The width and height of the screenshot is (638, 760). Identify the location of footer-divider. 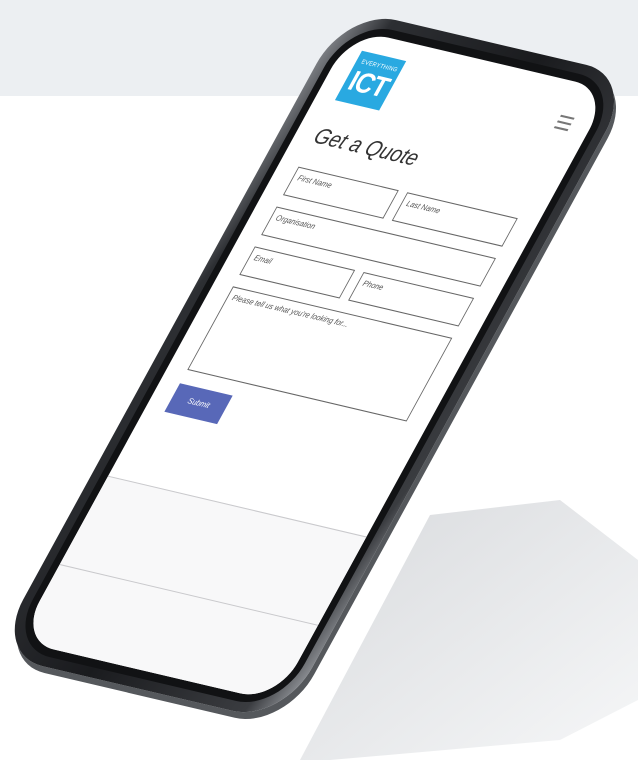
(189, 595).